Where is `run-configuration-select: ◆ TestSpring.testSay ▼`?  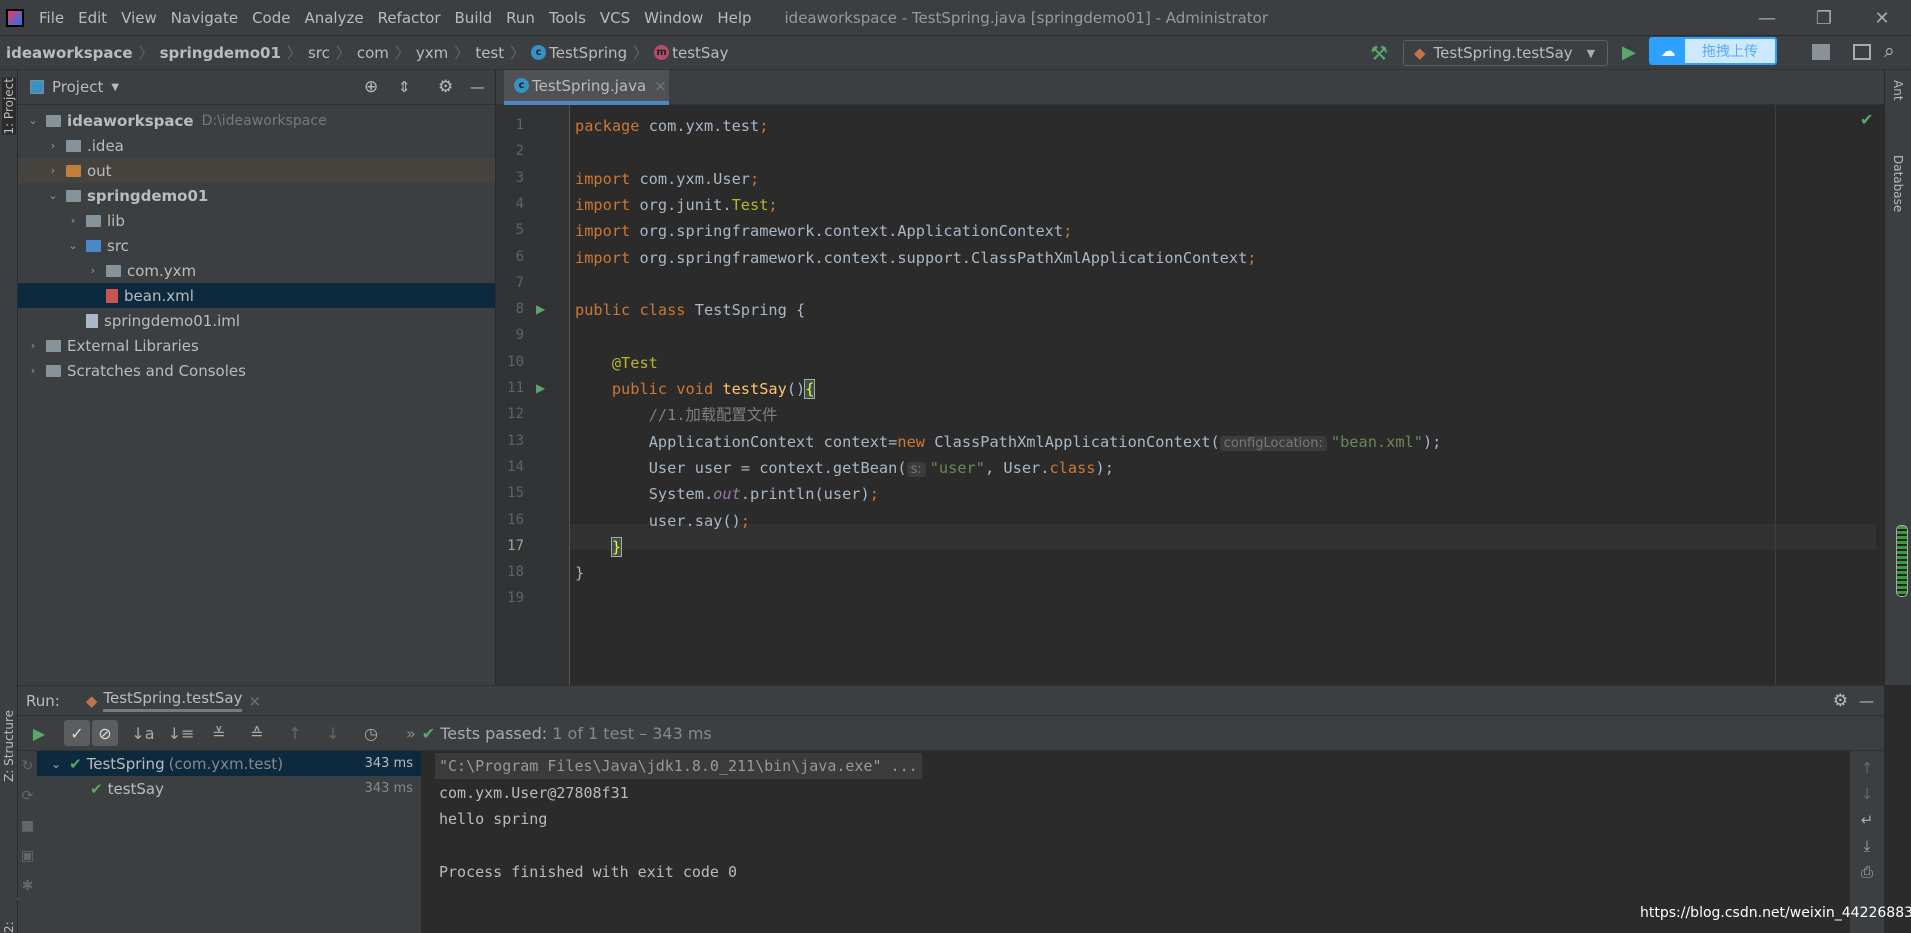
run-configuration-select: ◆ TestSpring.testSay ▼ is located at coordinates (1505, 53).